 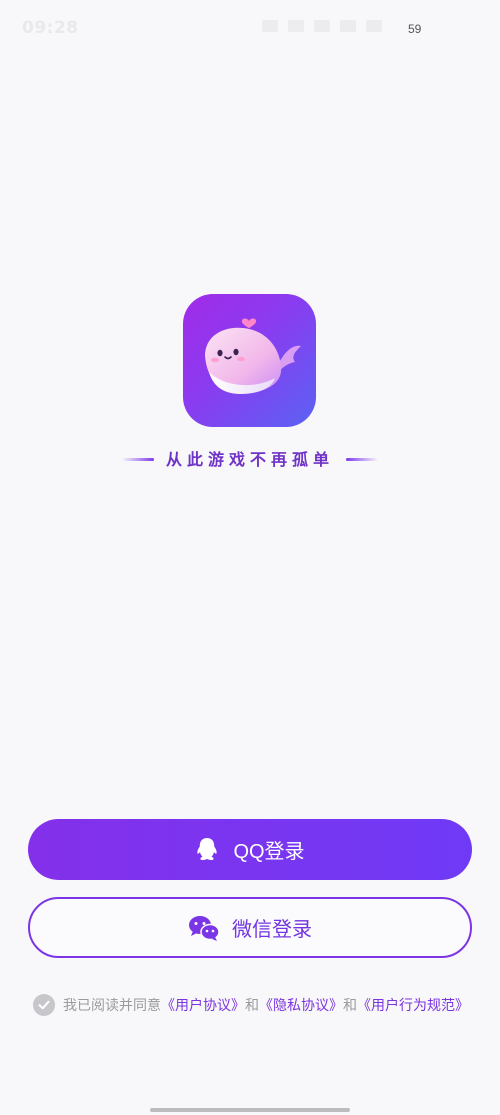 I want to click on wechat-login-button: 微信登录, so click(x=250, y=927).